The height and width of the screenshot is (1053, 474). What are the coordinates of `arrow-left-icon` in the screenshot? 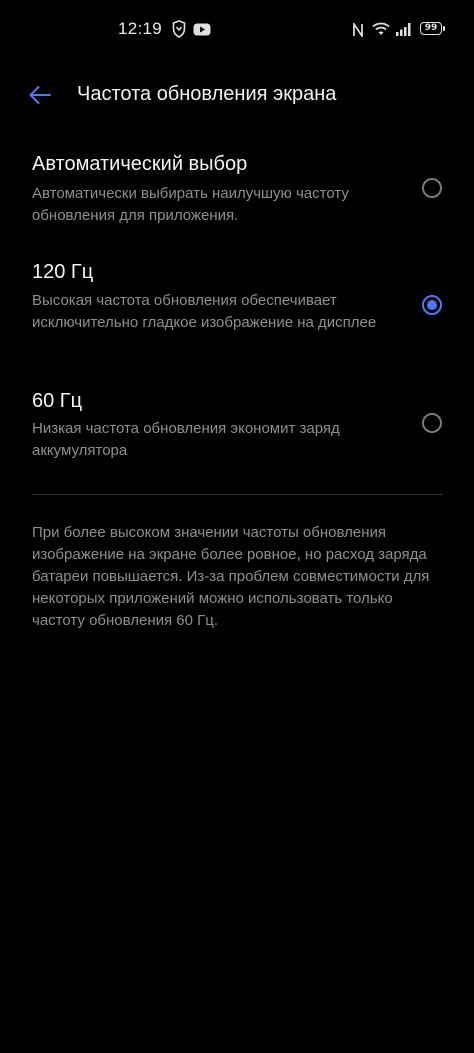 It's located at (40, 95).